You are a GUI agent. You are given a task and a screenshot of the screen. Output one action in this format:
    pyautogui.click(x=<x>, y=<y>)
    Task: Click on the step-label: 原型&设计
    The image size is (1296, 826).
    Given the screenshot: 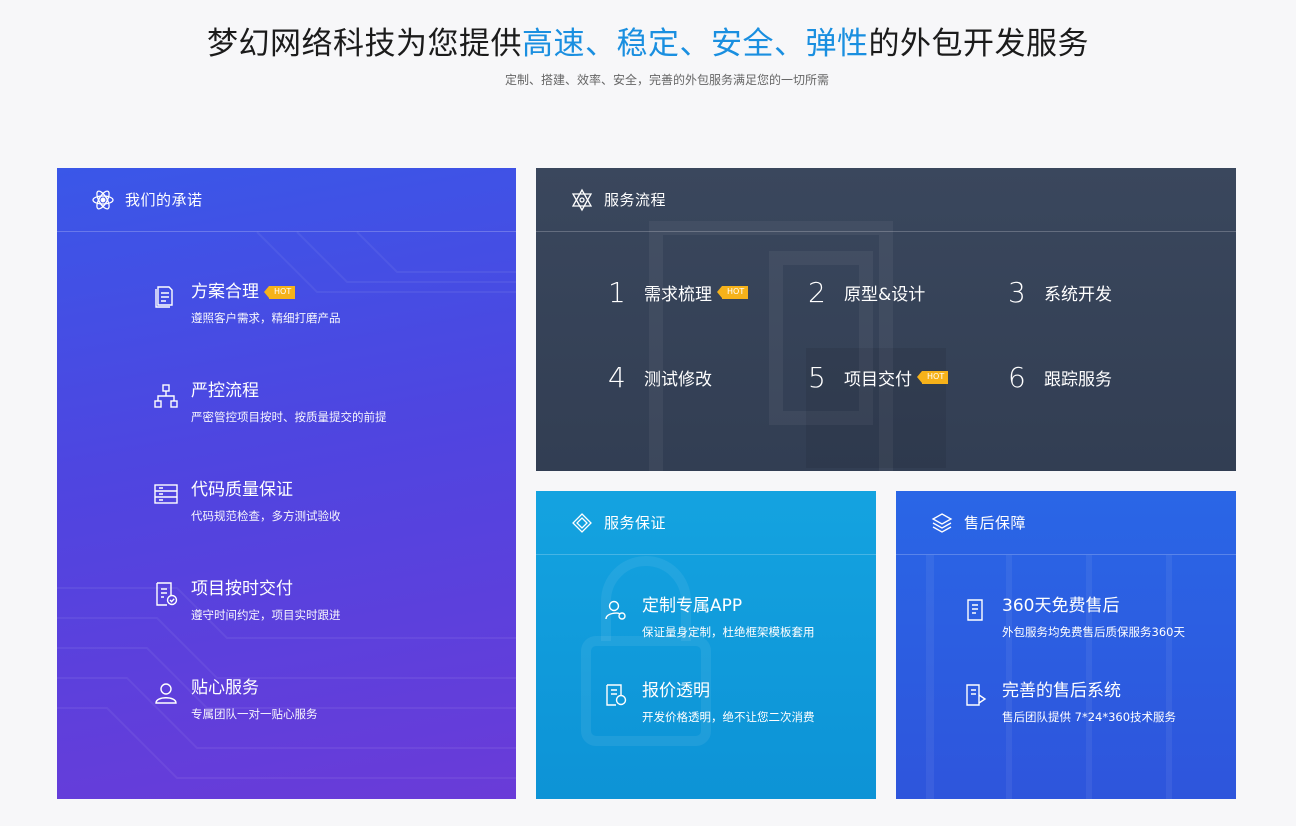 What is the action you would take?
    pyautogui.click(x=885, y=295)
    